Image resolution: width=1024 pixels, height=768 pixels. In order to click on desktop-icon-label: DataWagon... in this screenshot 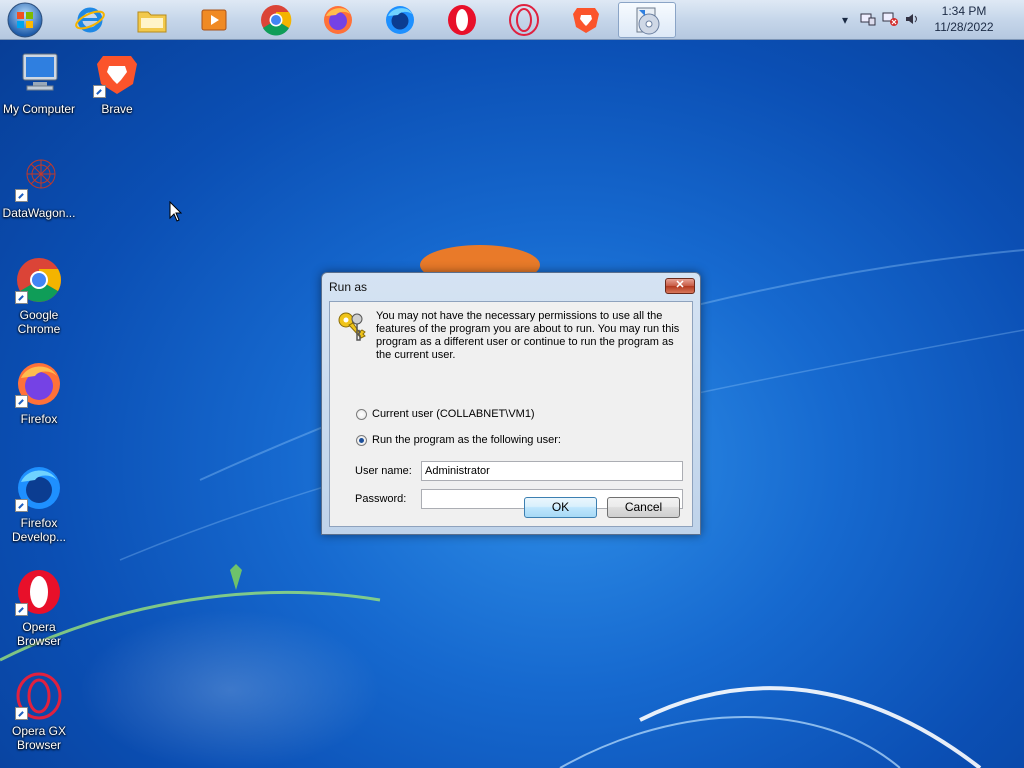, I will do `click(39, 213)`.